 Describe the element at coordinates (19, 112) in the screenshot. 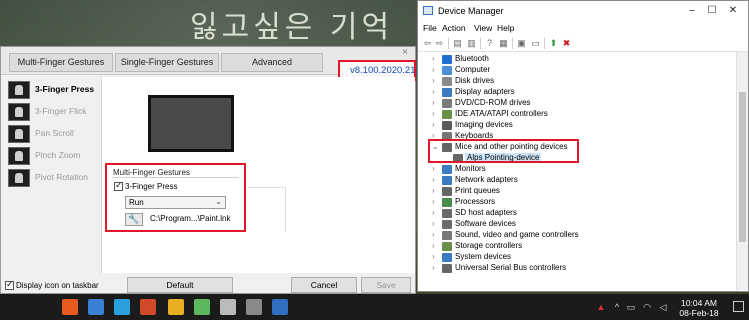

I see `hand-icon` at that location.